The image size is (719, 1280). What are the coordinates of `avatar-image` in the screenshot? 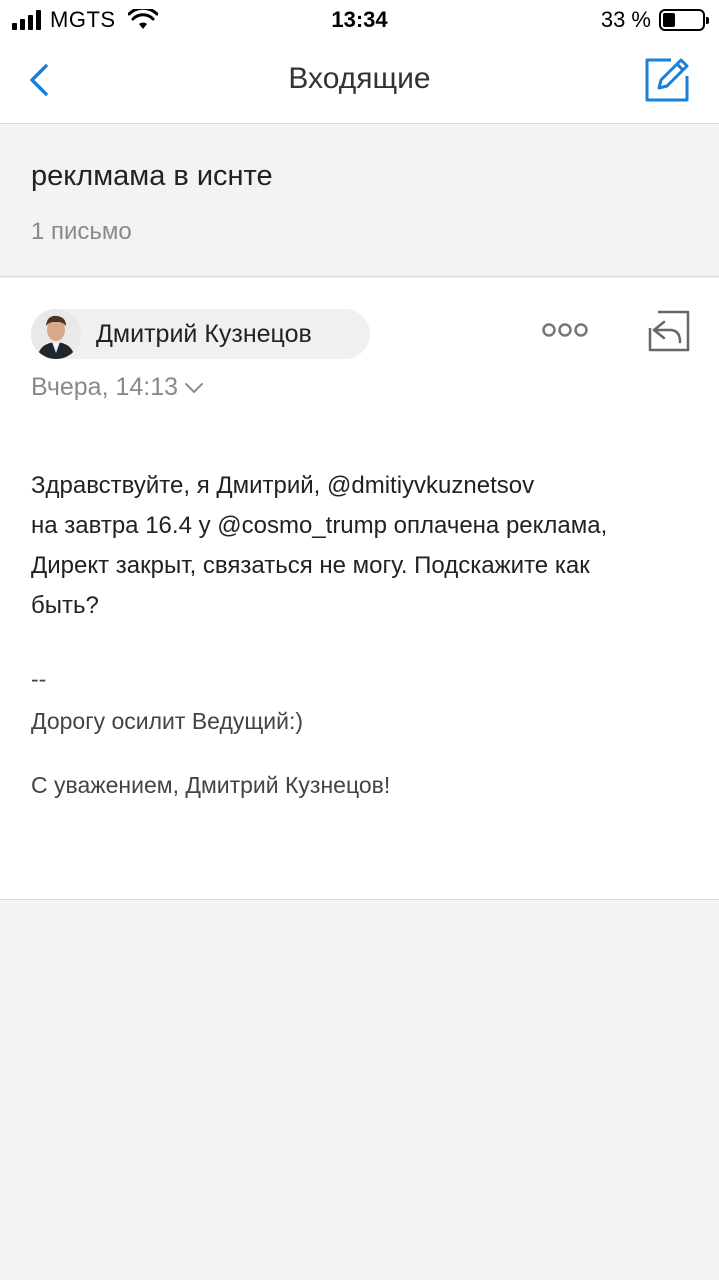 It's located at (56, 334).